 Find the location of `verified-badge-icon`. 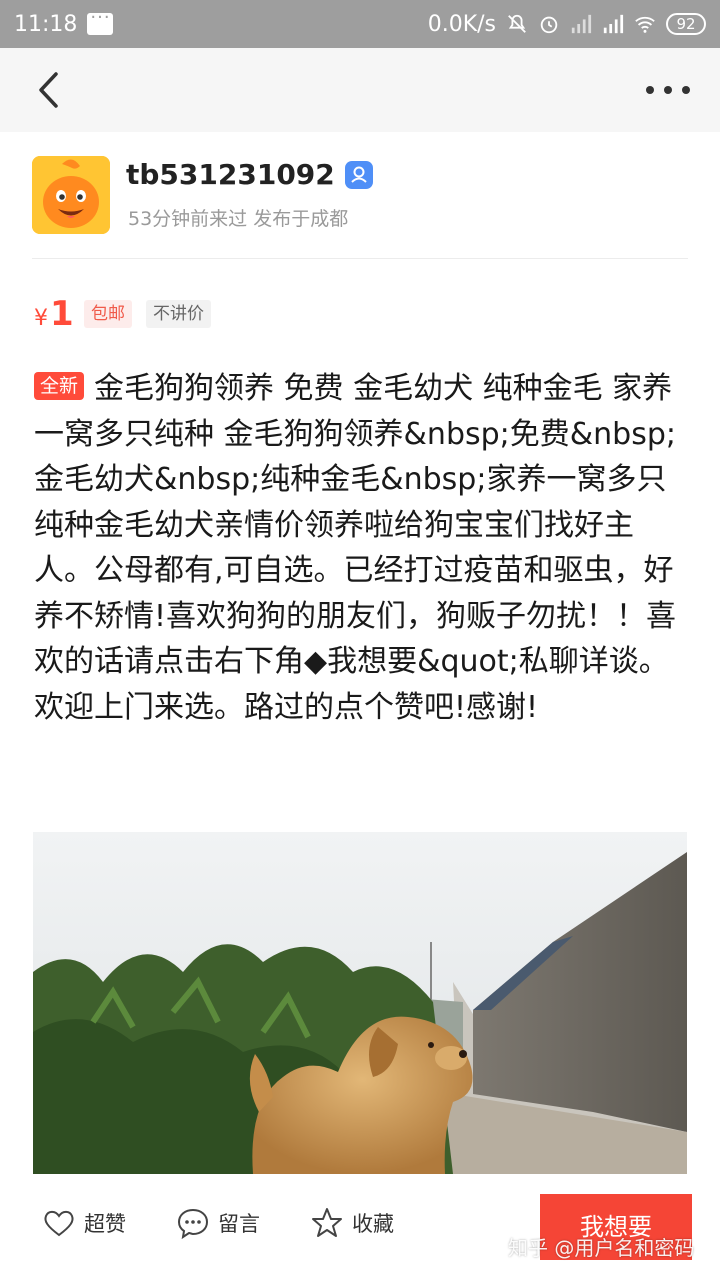

verified-badge-icon is located at coordinates (358, 174).